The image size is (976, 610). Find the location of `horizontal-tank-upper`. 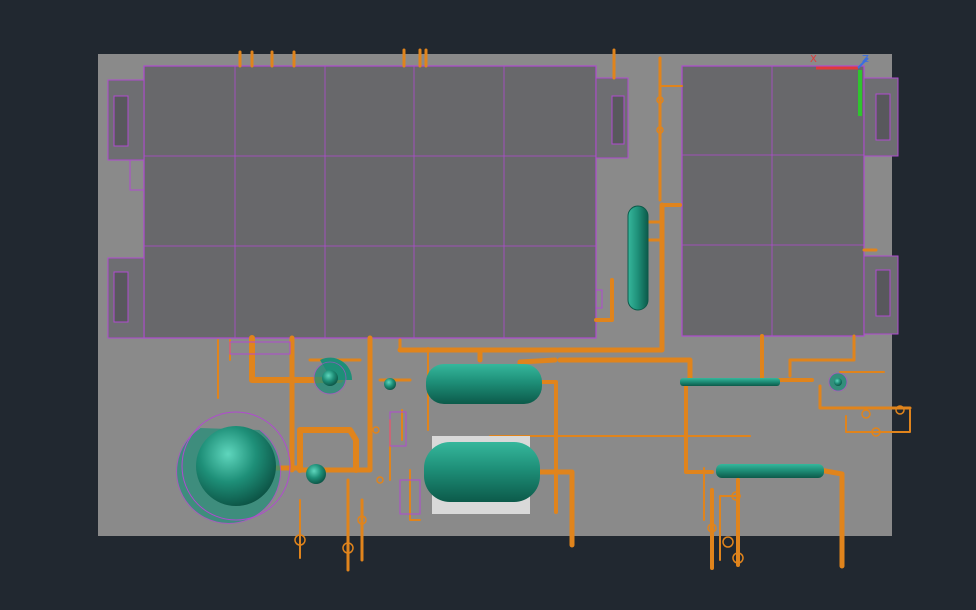

horizontal-tank-upper is located at coordinates (484, 384).